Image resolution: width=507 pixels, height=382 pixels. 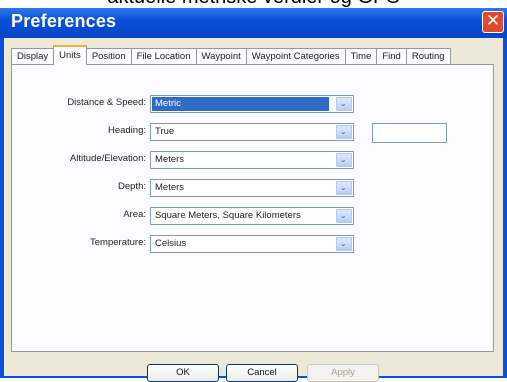 What do you see at coordinates (170, 159) in the screenshot?
I see `altitude-value: Meters` at bounding box center [170, 159].